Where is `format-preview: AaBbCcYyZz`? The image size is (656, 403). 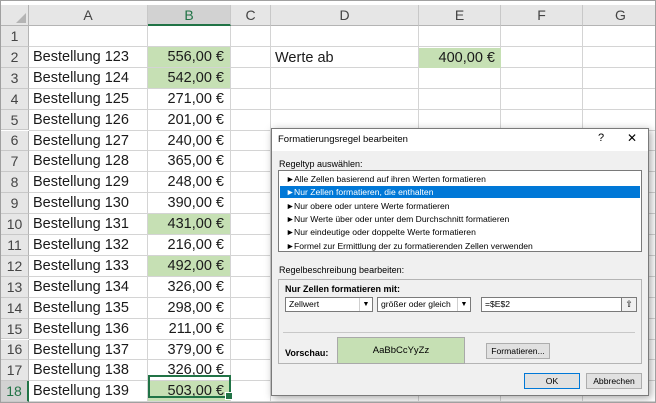
format-preview: AaBbCcYyZz is located at coordinates (401, 350).